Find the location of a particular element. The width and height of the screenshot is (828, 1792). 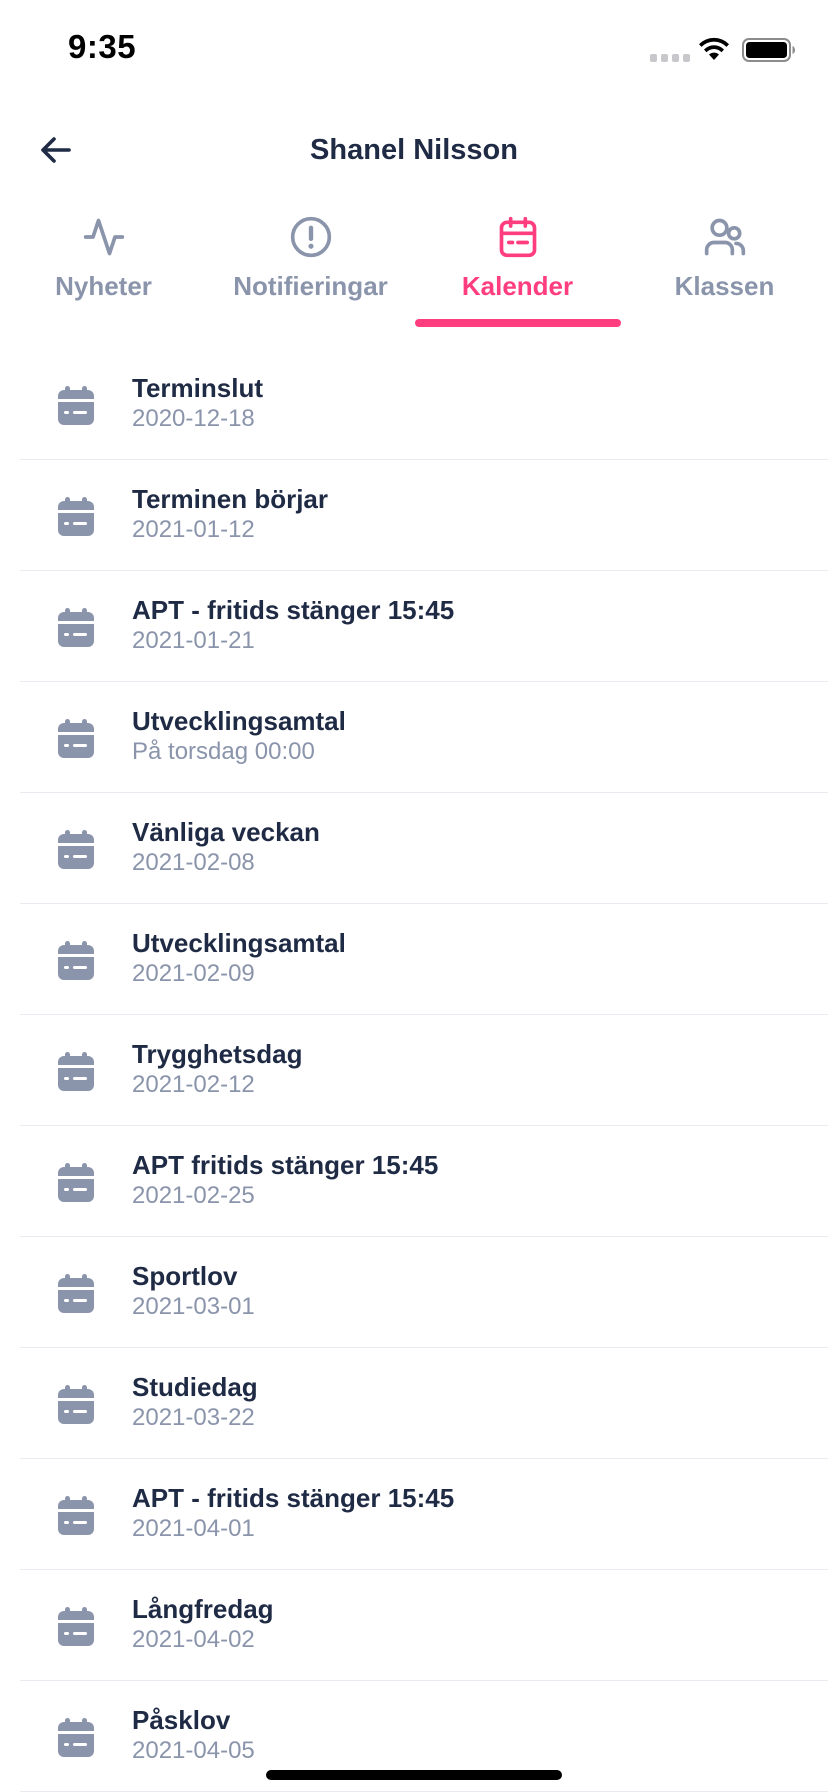

event-title: Påsklov is located at coordinates (181, 1720).